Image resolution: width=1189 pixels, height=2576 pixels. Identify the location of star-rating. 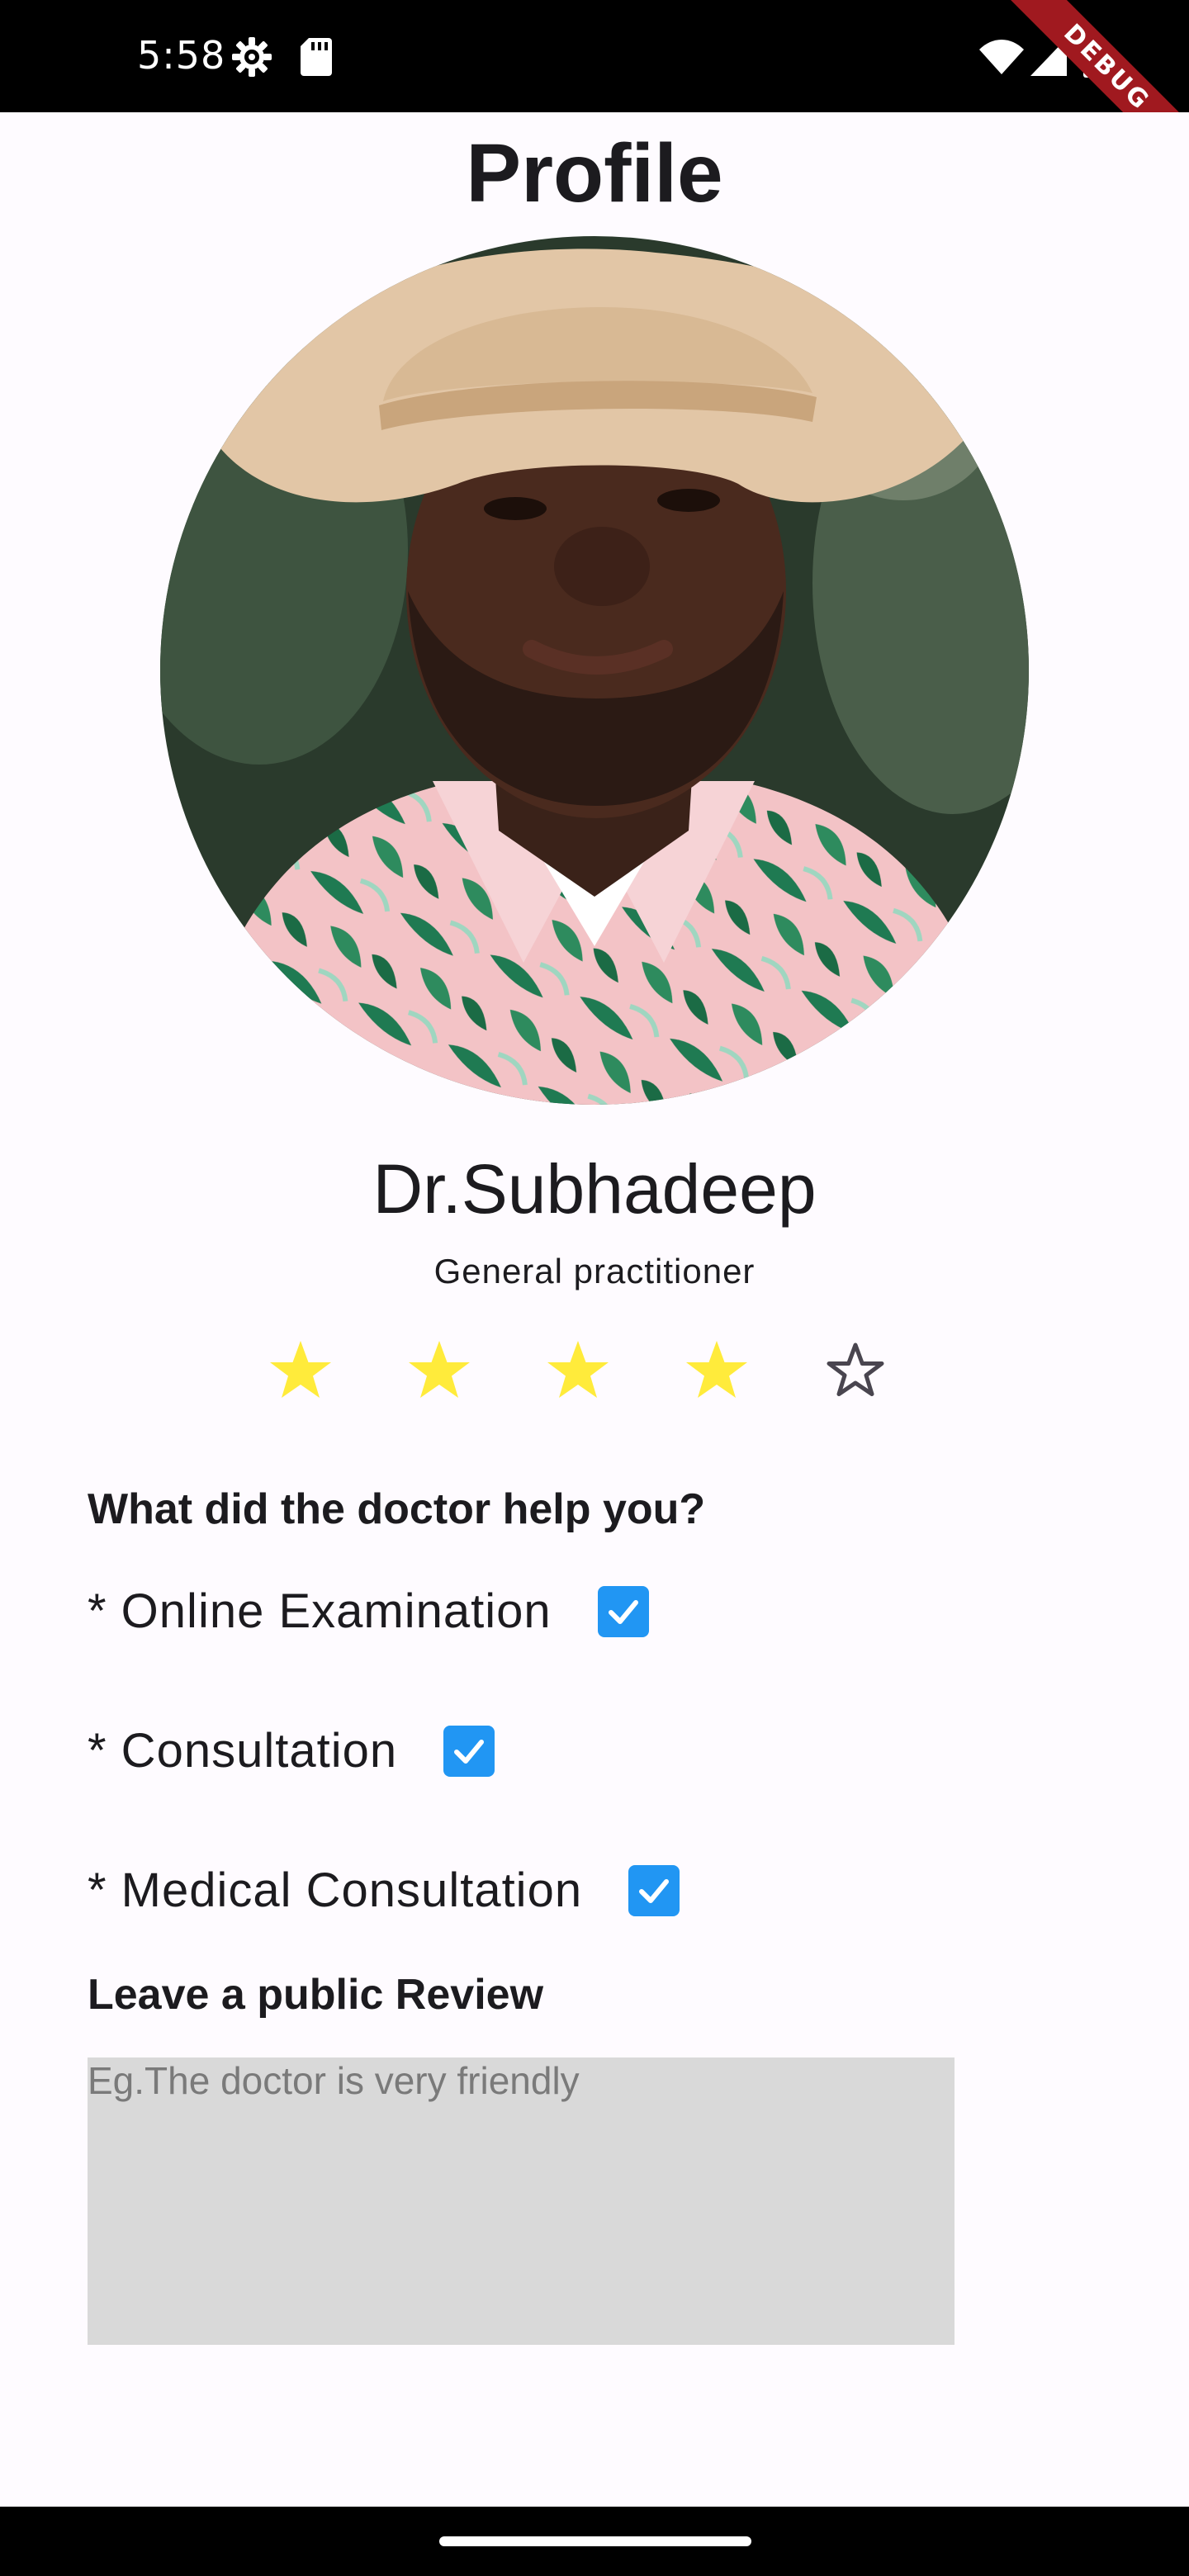
(594, 1372).